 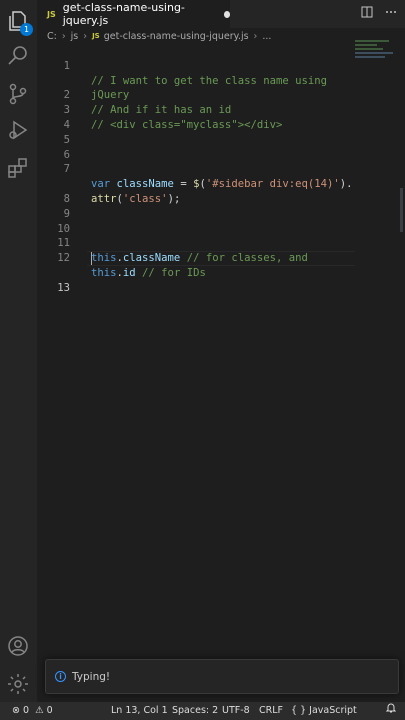 I want to click on code-line: 4, so click(x=197, y=117).